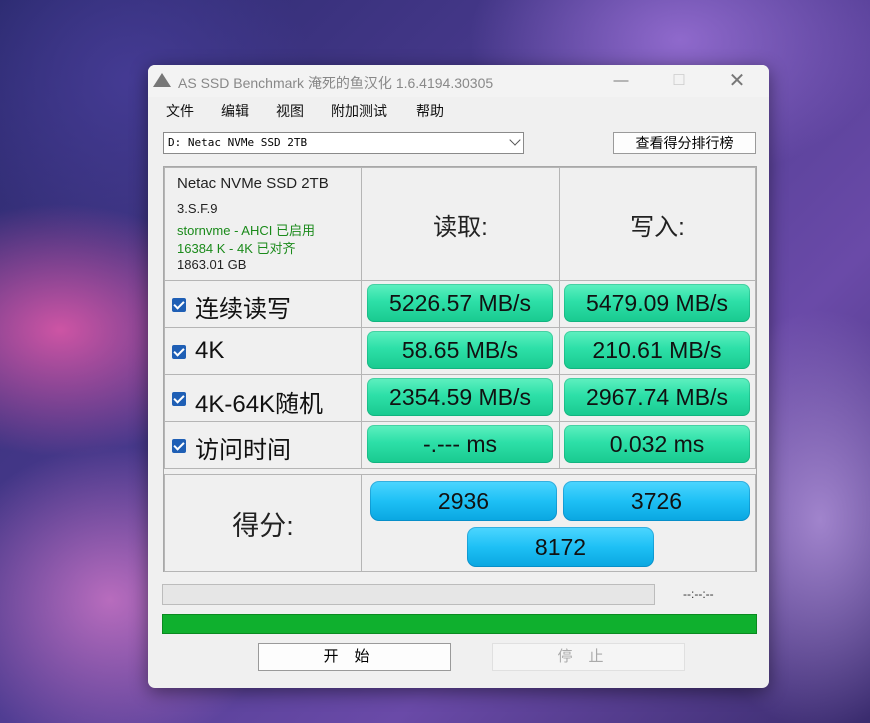 The height and width of the screenshot is (723, 870). Describe the element at coordinates (259, 404) in the screenshot. I see `test-label-4k64: 4K-64K随机` at that location.